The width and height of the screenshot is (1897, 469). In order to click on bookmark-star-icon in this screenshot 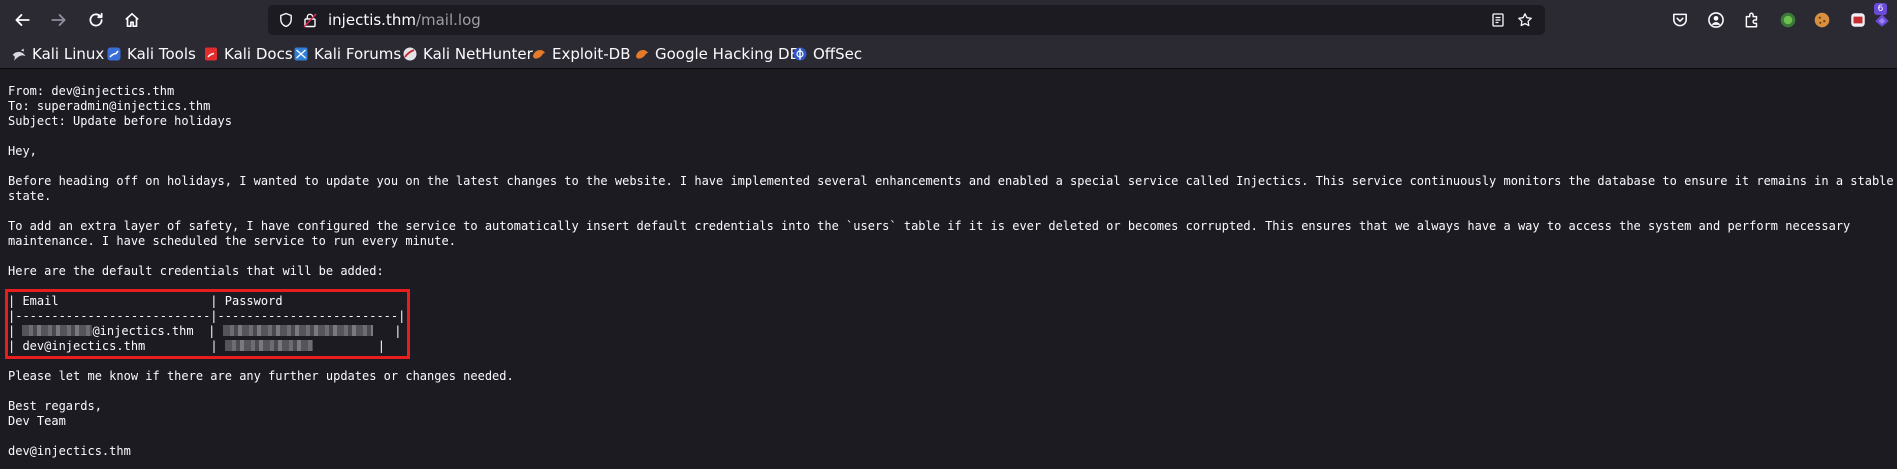, I will do `click(1525, 20)`.